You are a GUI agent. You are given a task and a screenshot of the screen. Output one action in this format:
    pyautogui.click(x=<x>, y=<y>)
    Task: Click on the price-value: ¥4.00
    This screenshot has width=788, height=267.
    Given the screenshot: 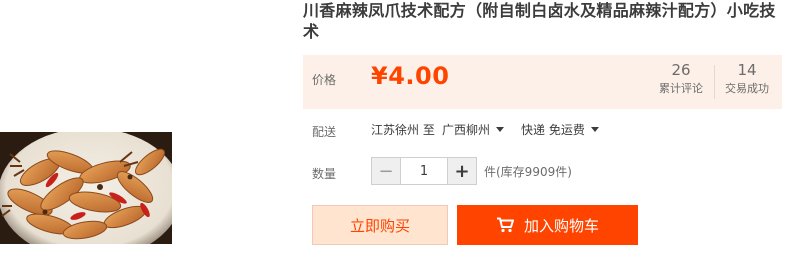 What is the action you would take?
    pyautogui.click(x=410, y=76)
    